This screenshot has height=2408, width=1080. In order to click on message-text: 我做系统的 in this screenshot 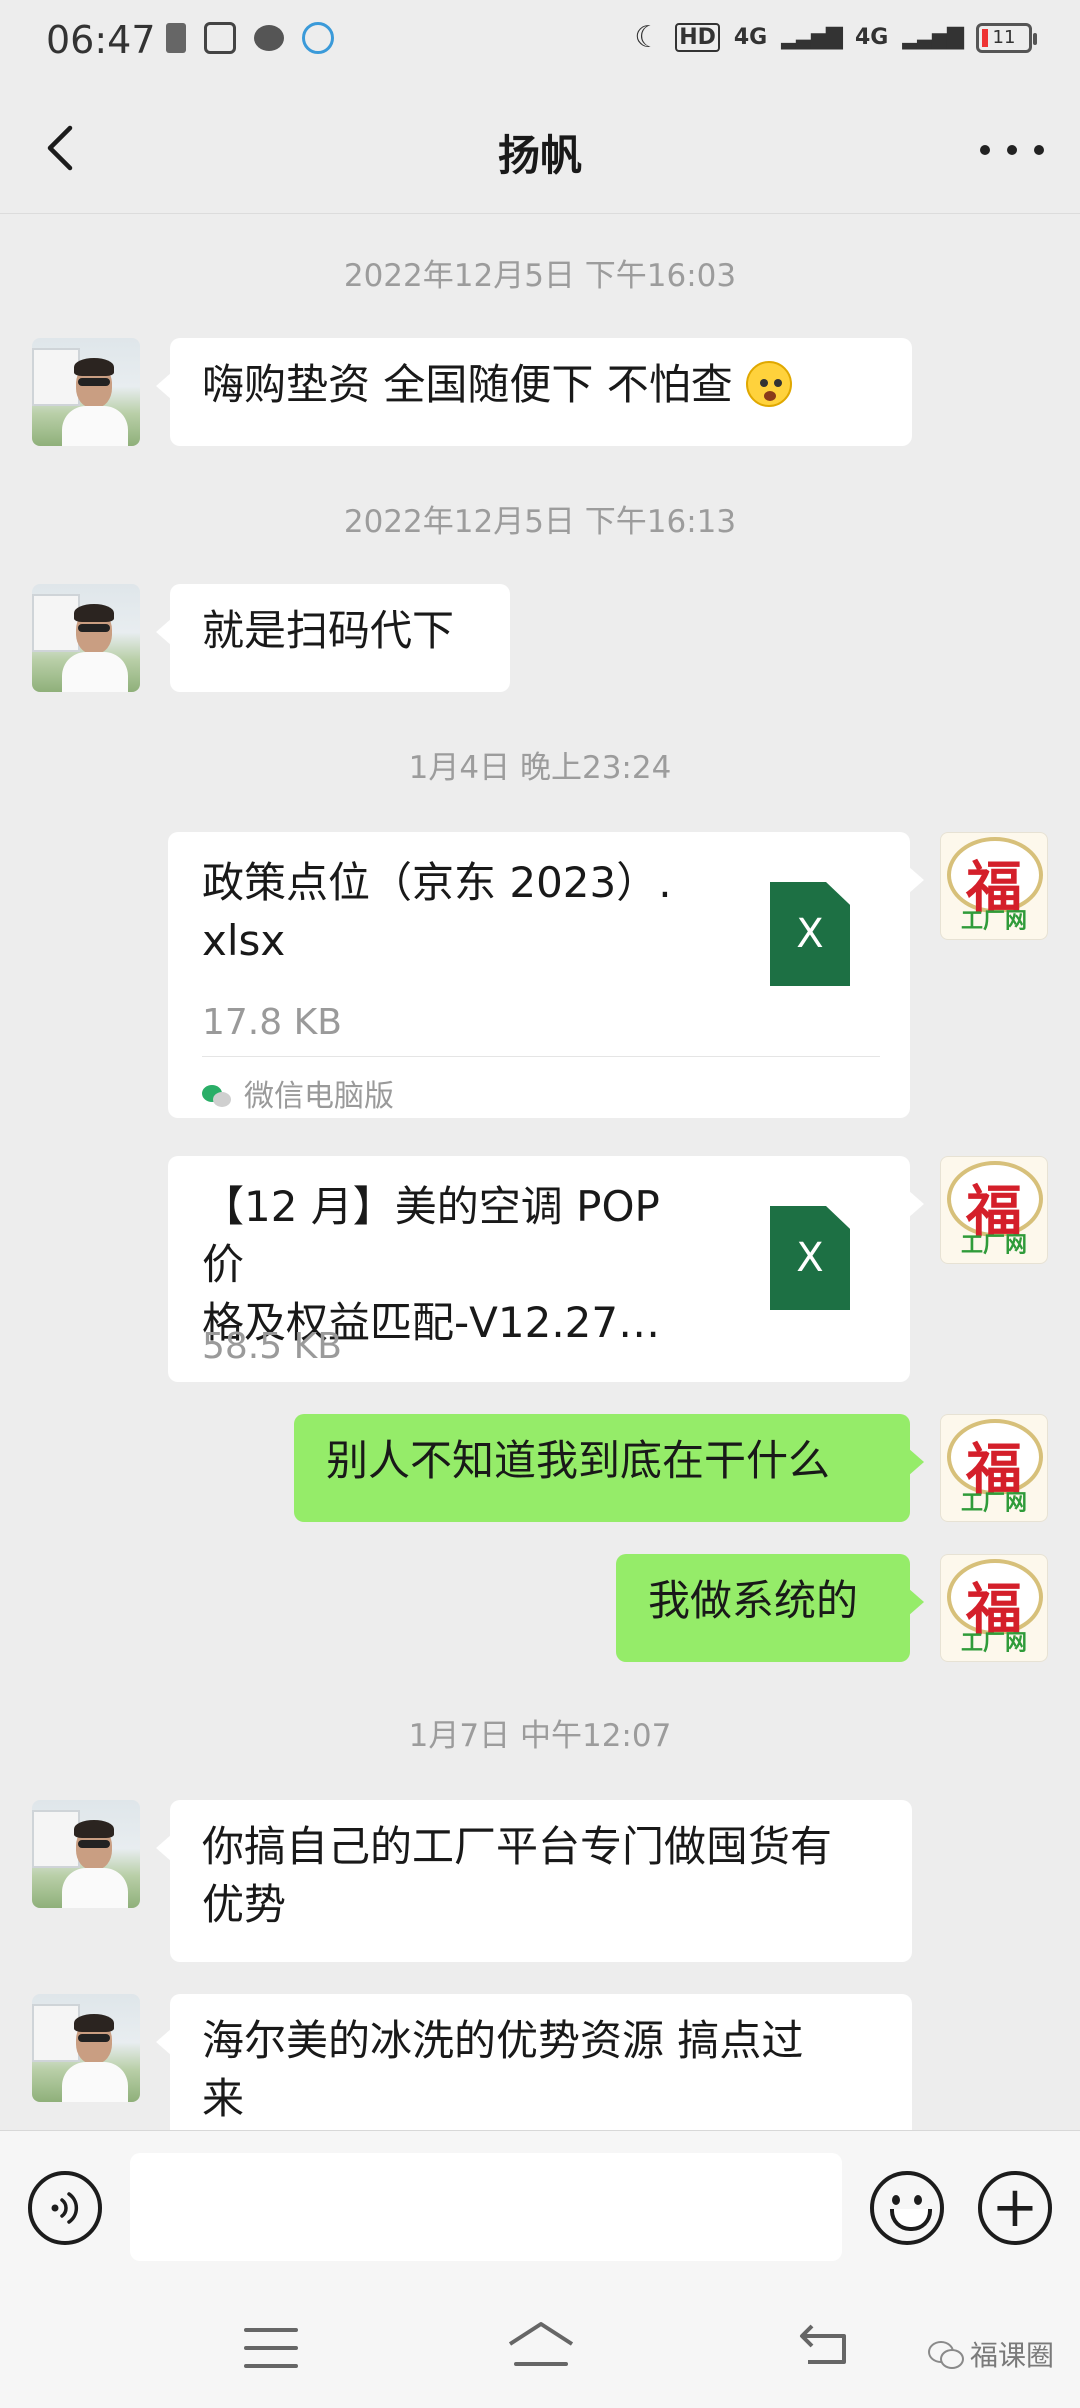, I will do `click(753, 1600)`.